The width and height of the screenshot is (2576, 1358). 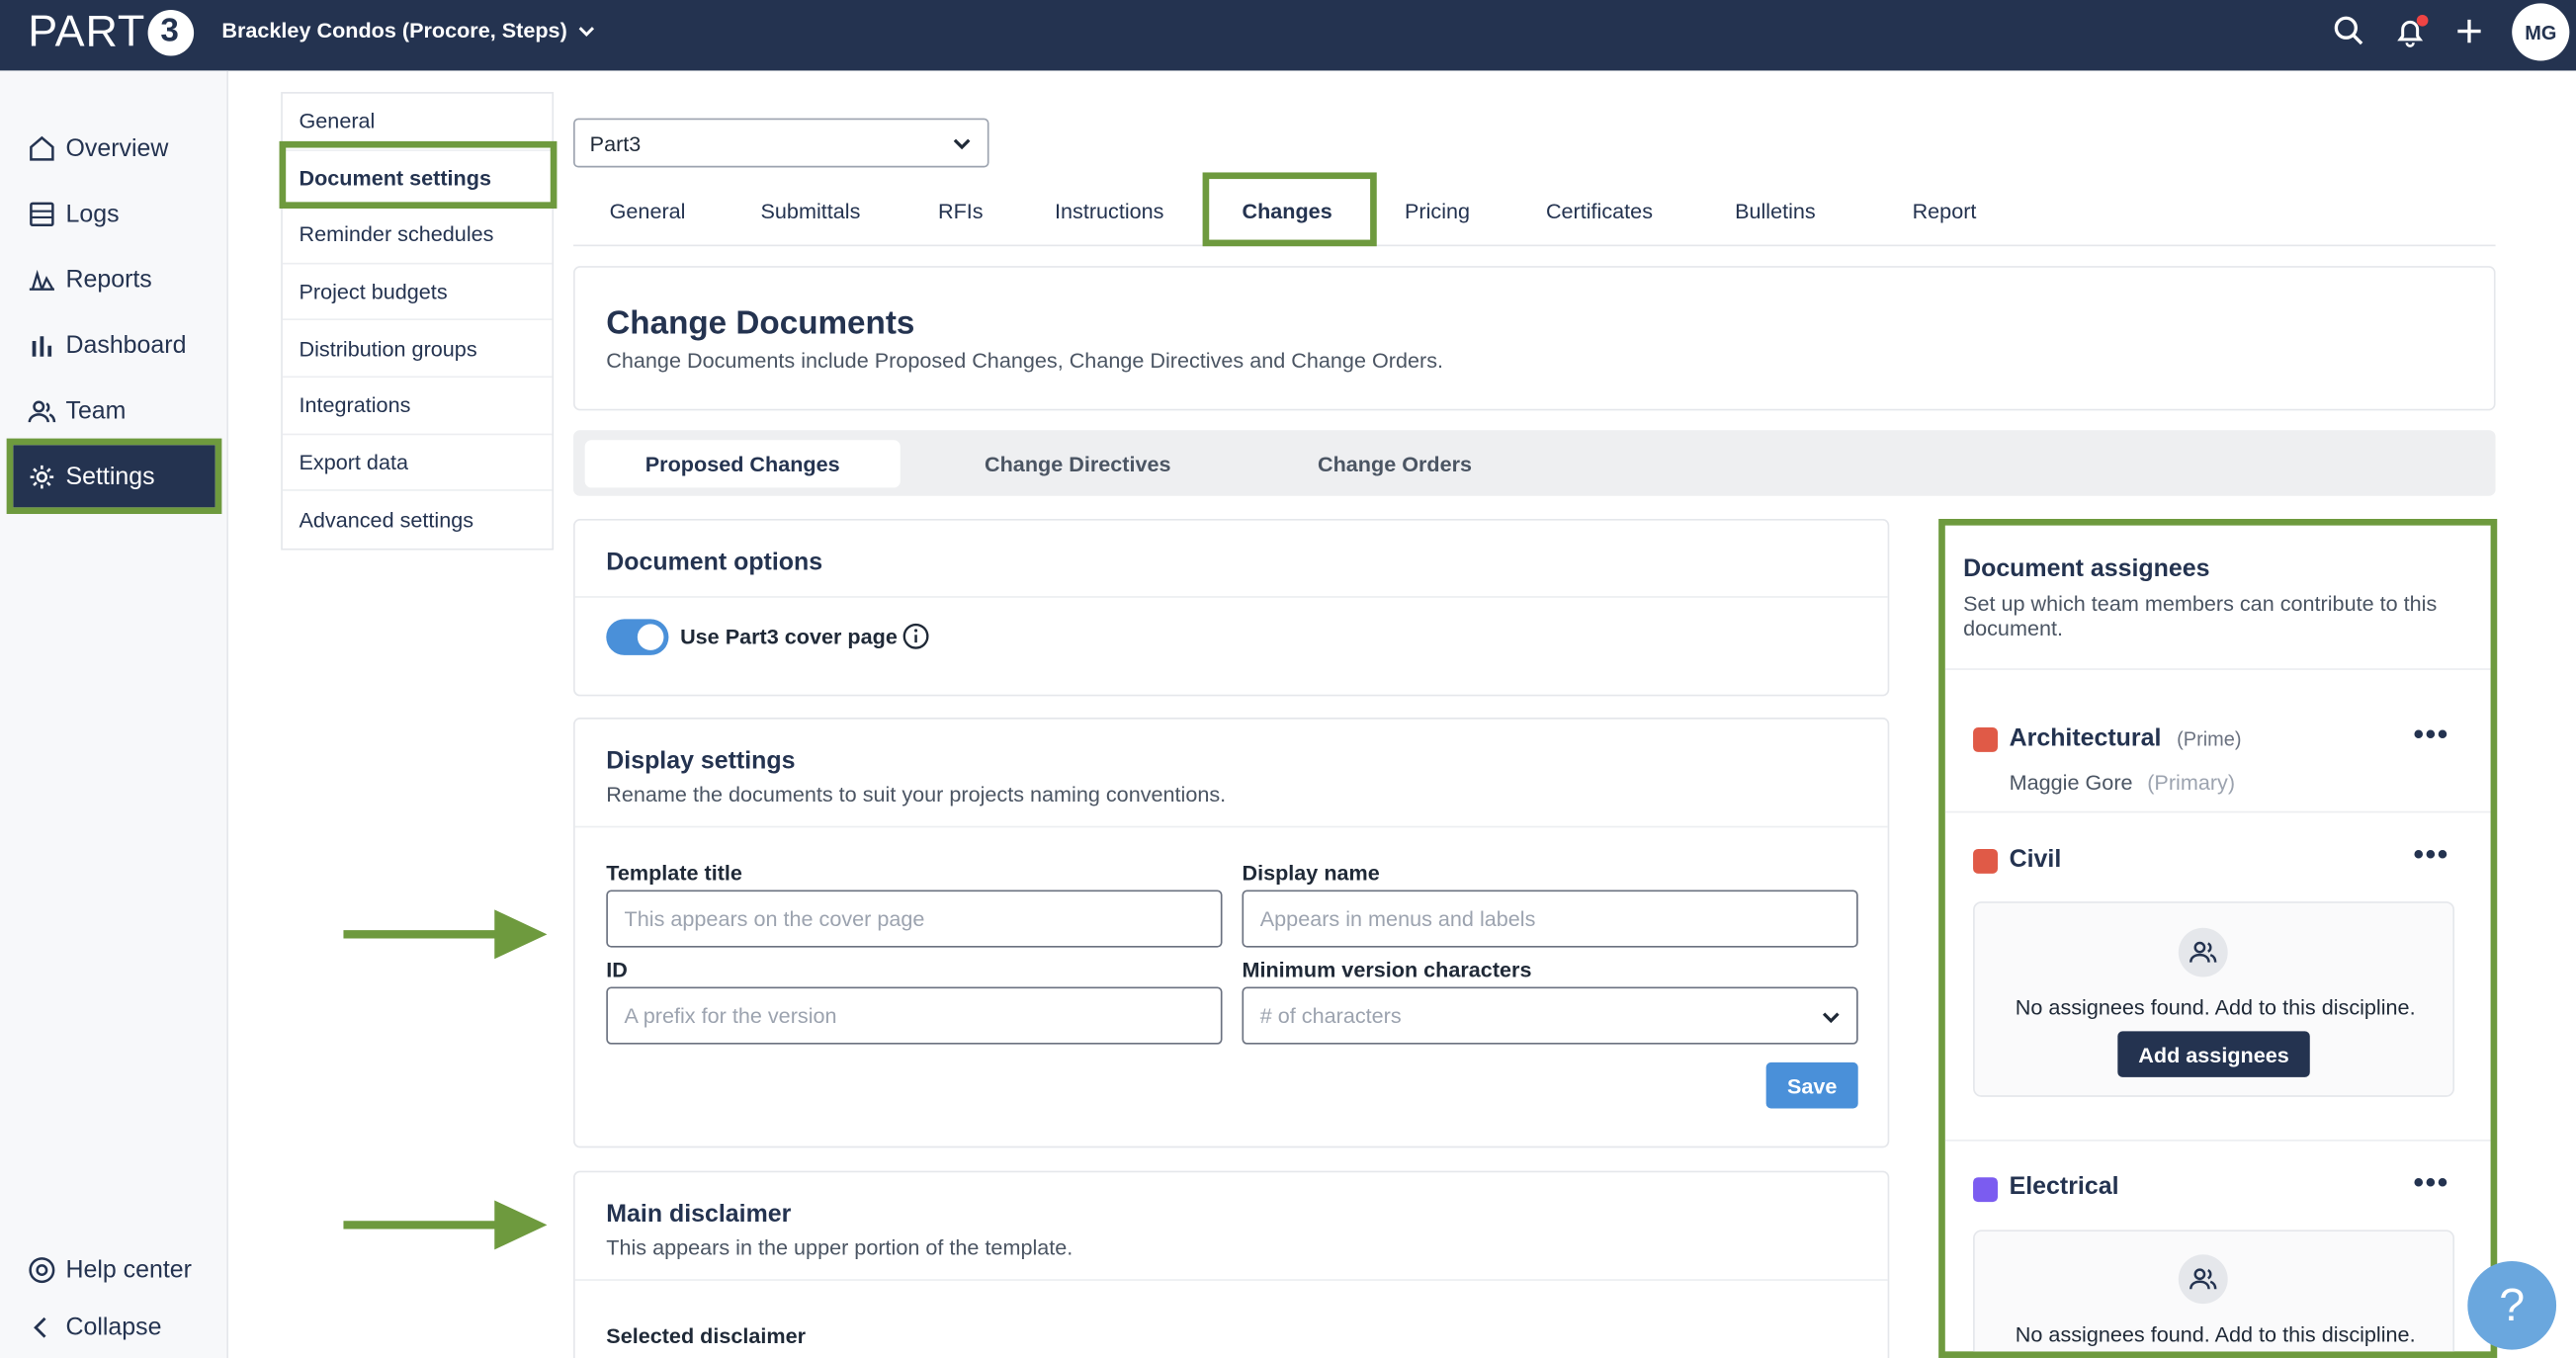 I want to click on main-disclaimer-title: Main disclaimer, so click(x=699, y=1214).